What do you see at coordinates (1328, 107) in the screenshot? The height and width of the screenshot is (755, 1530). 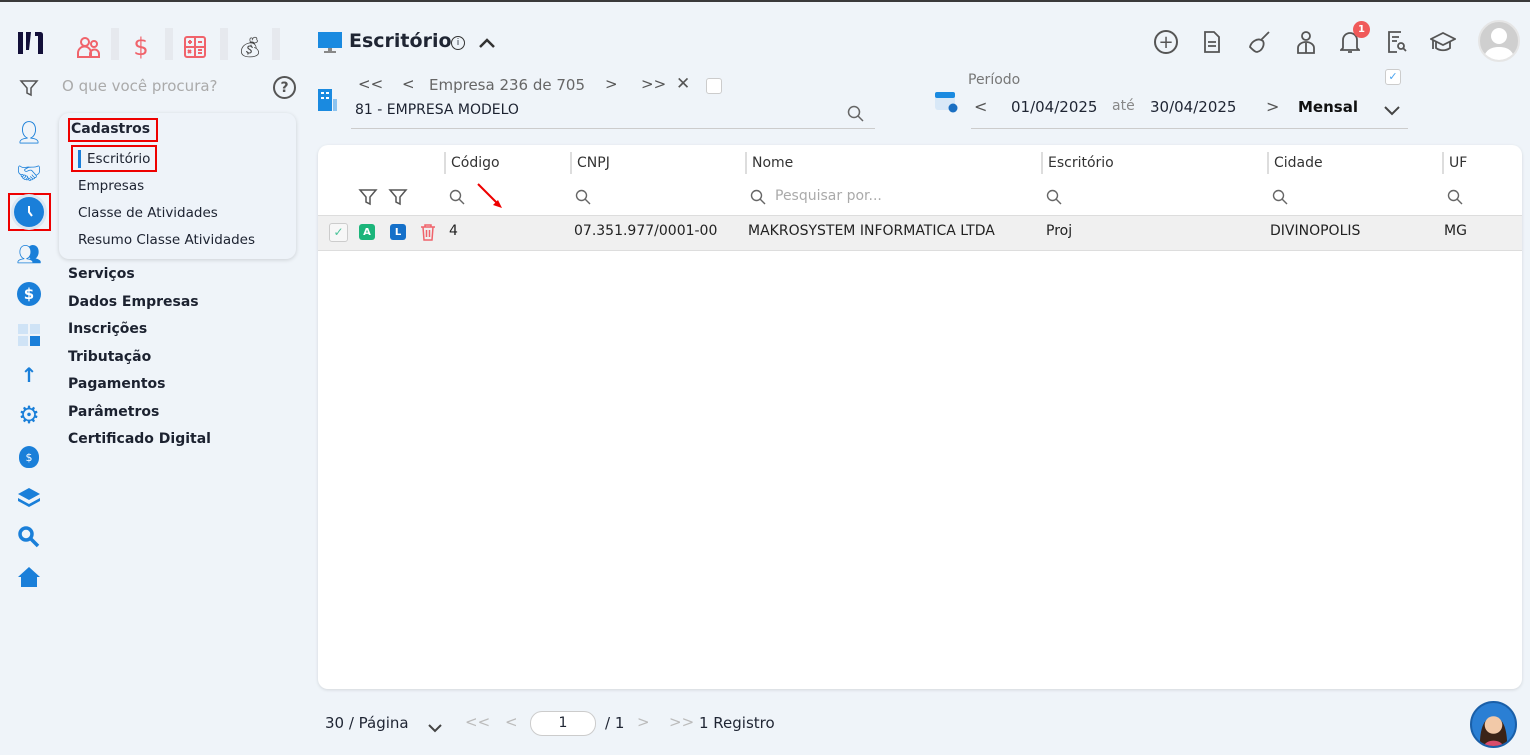 I see `period-mode-select: Mensal` at bounding box center [1328, 107].